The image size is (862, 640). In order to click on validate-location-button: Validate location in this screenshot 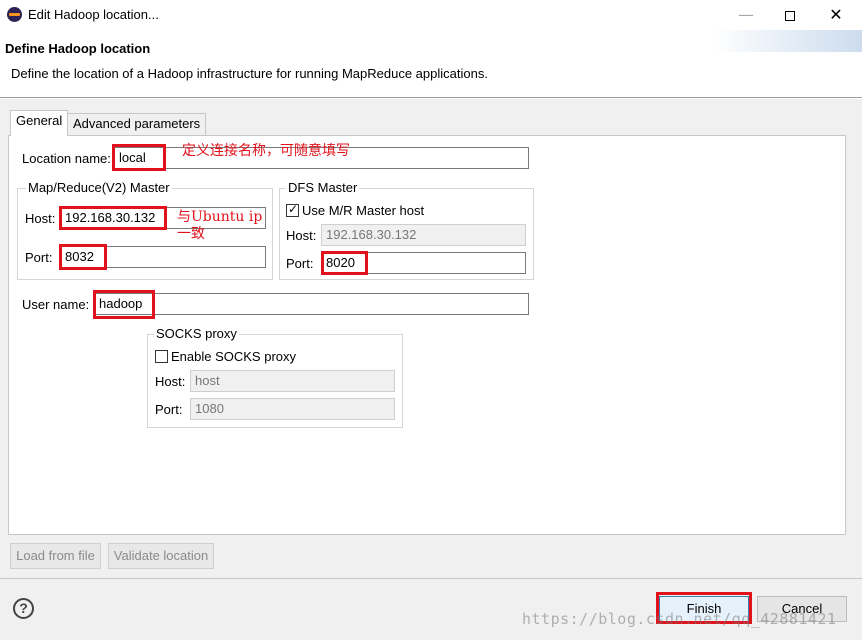, I will do `click(161, 556)`.